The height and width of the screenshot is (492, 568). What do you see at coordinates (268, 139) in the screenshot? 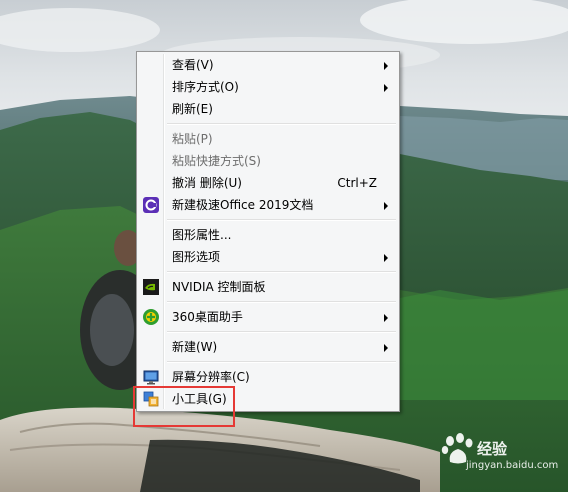
I see `menu-item-paste: 粘贴(P)` at bounding box center [268, 139].